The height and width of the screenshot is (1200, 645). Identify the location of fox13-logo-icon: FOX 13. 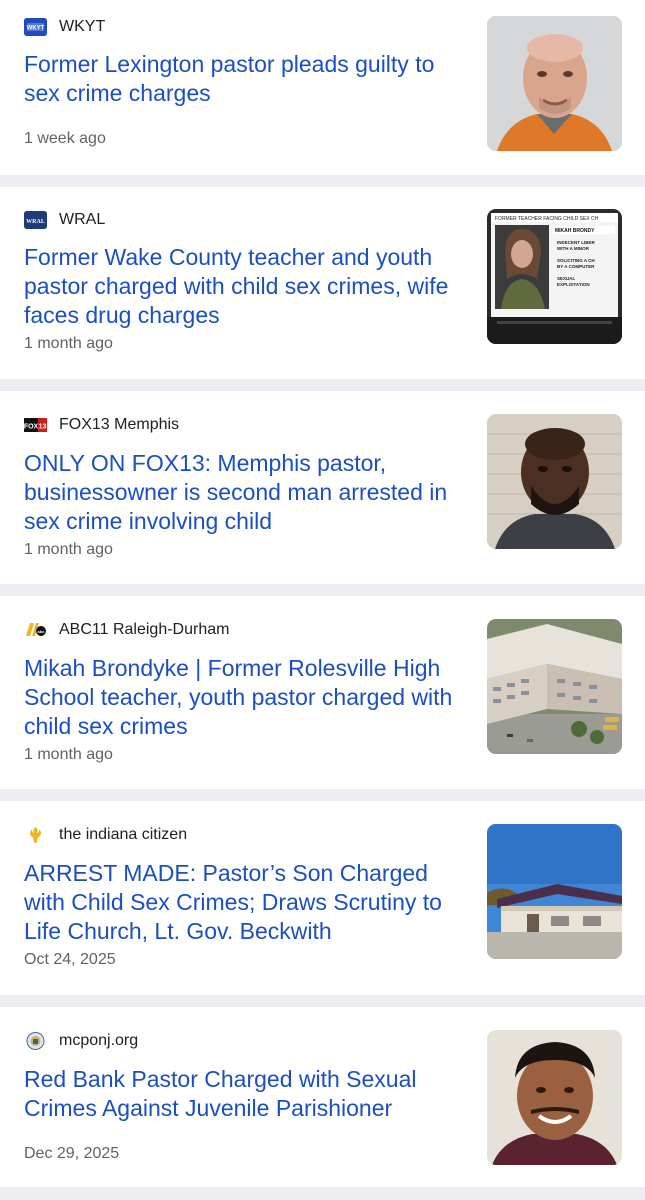
(35, 425).